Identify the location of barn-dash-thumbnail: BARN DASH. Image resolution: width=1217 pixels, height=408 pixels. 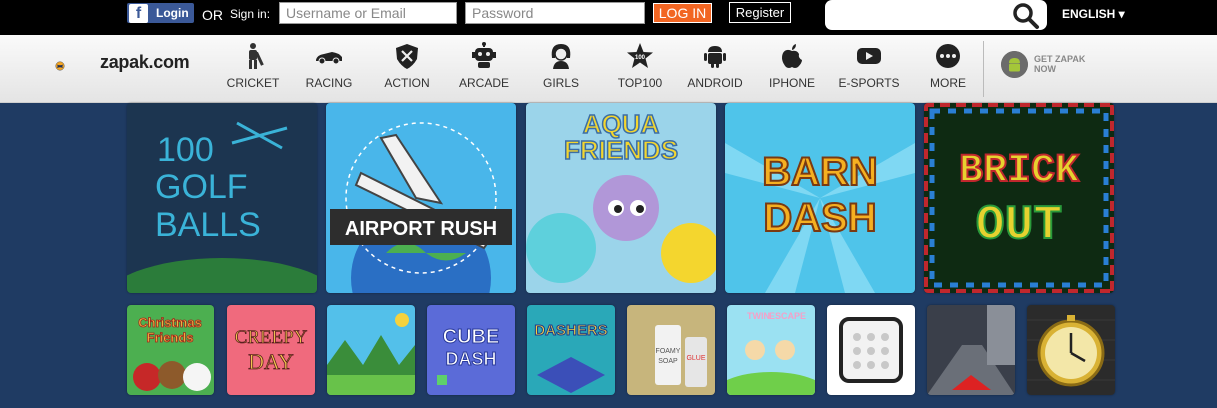
(820, 198).